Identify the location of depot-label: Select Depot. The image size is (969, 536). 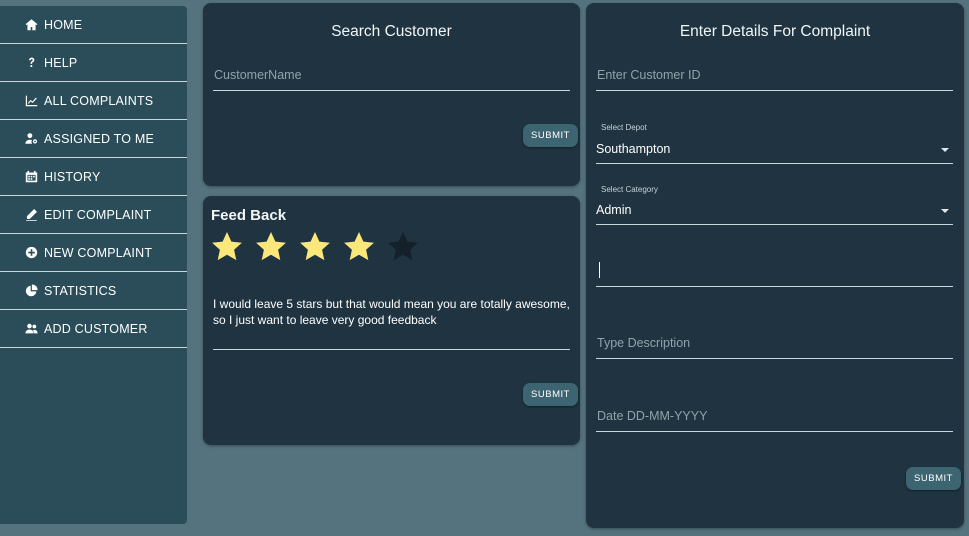
(624, 127).